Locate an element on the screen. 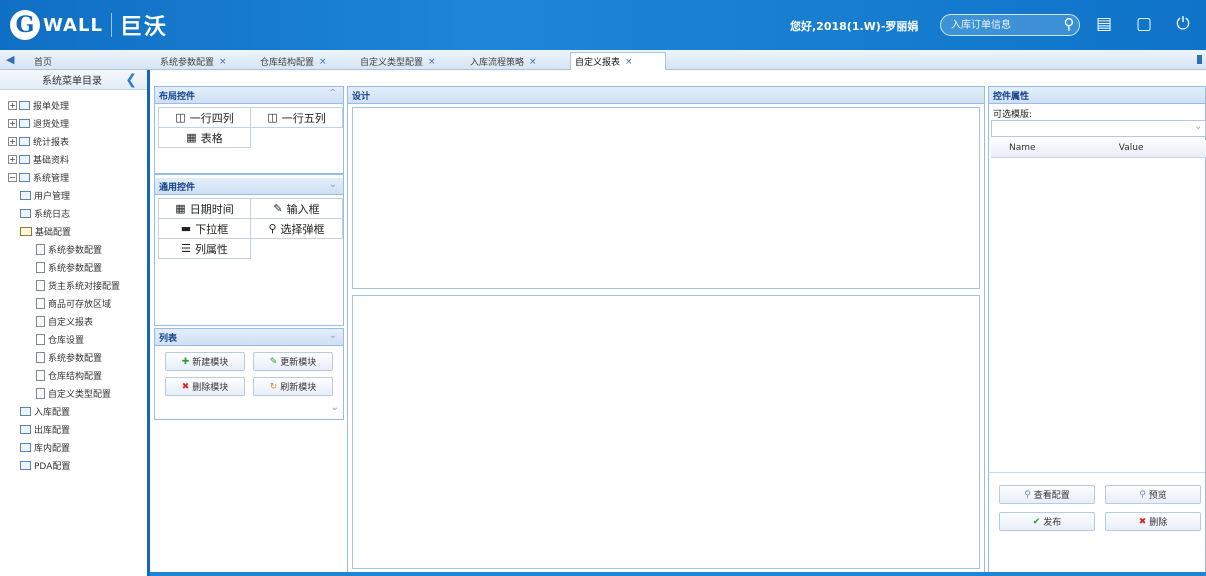 This screenshot has height=576, width=1206. logo-wall-text: WALL is located at coordinates (73, 25).